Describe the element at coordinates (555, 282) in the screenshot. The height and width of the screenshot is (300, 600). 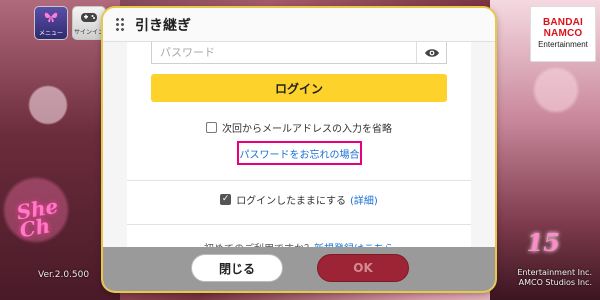
I see `copyright-line-2: AMCO Studios Inc.` at that location.